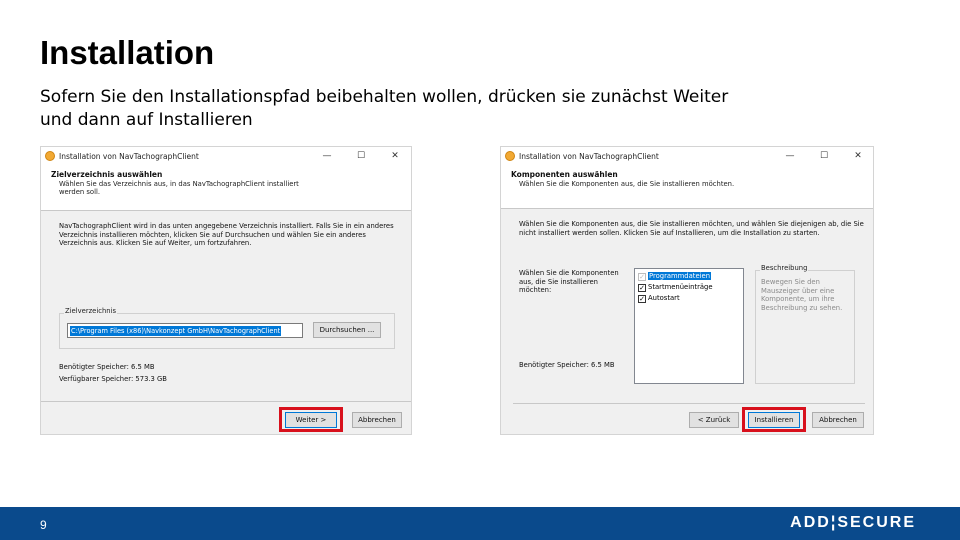 The width and height of the screenshot is (960, 540). What do you see at coordinates (642, 288) in the screenshot?
I see `checkbox-startmenu: ✓` at bounding box center [642, 288].